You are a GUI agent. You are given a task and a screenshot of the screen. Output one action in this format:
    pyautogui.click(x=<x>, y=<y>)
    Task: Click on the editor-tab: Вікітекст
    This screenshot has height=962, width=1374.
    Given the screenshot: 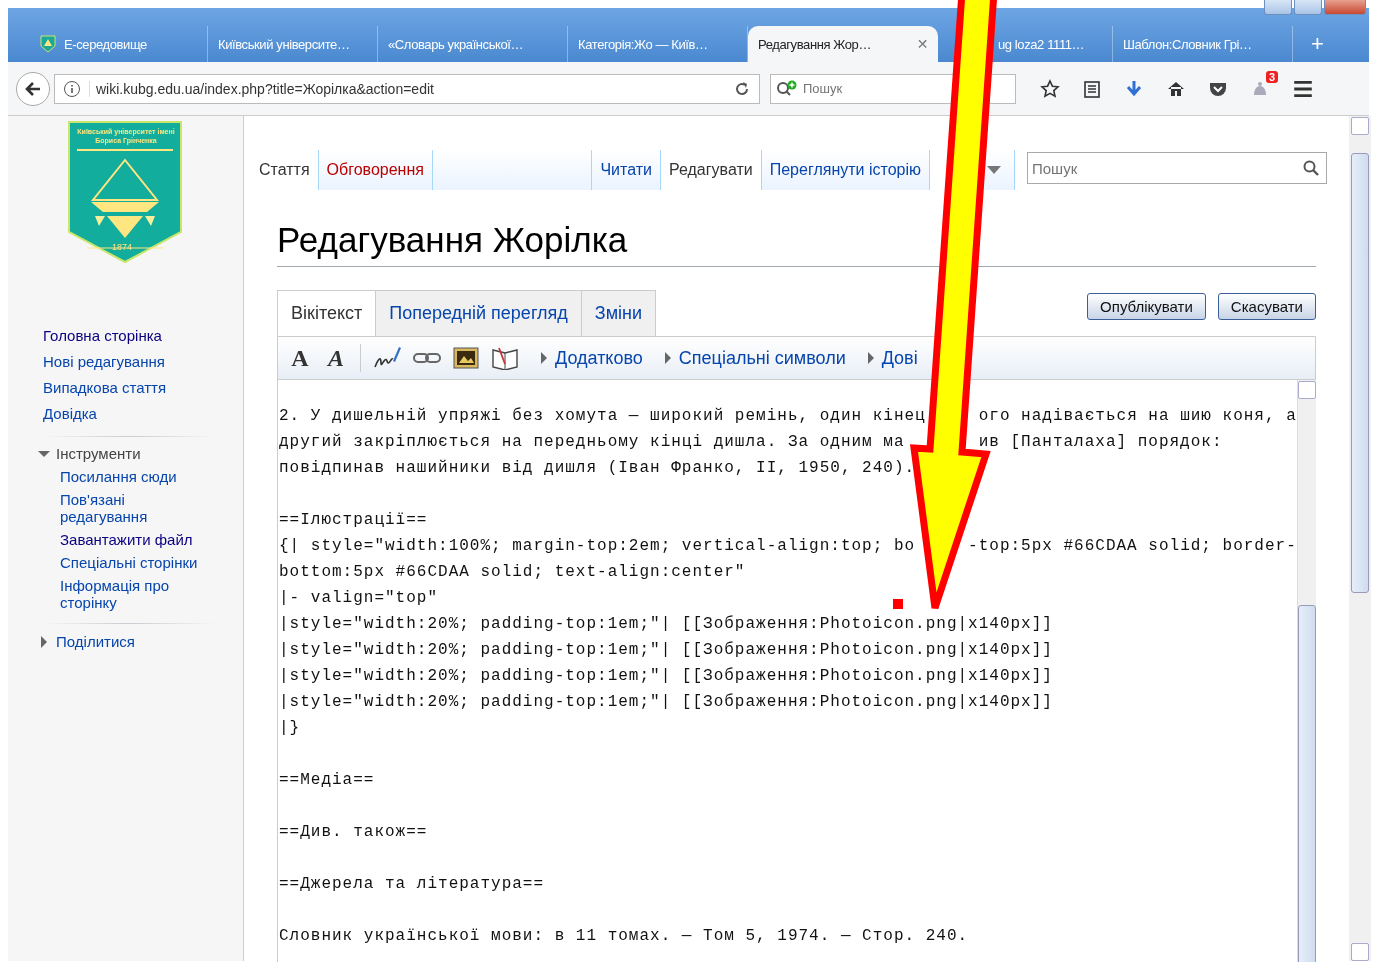 What is the action you would take?
    pyautogui.click(x=327, y=313)
    